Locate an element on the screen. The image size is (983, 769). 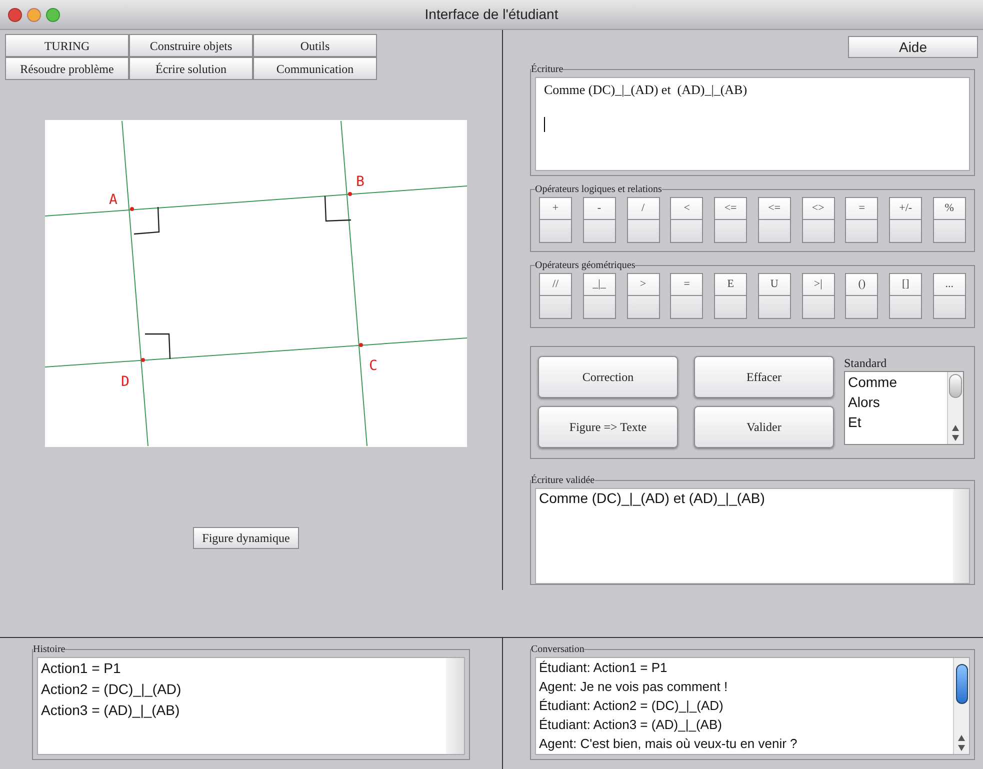
group-title: Histoire is located at coordinates (49, 650).